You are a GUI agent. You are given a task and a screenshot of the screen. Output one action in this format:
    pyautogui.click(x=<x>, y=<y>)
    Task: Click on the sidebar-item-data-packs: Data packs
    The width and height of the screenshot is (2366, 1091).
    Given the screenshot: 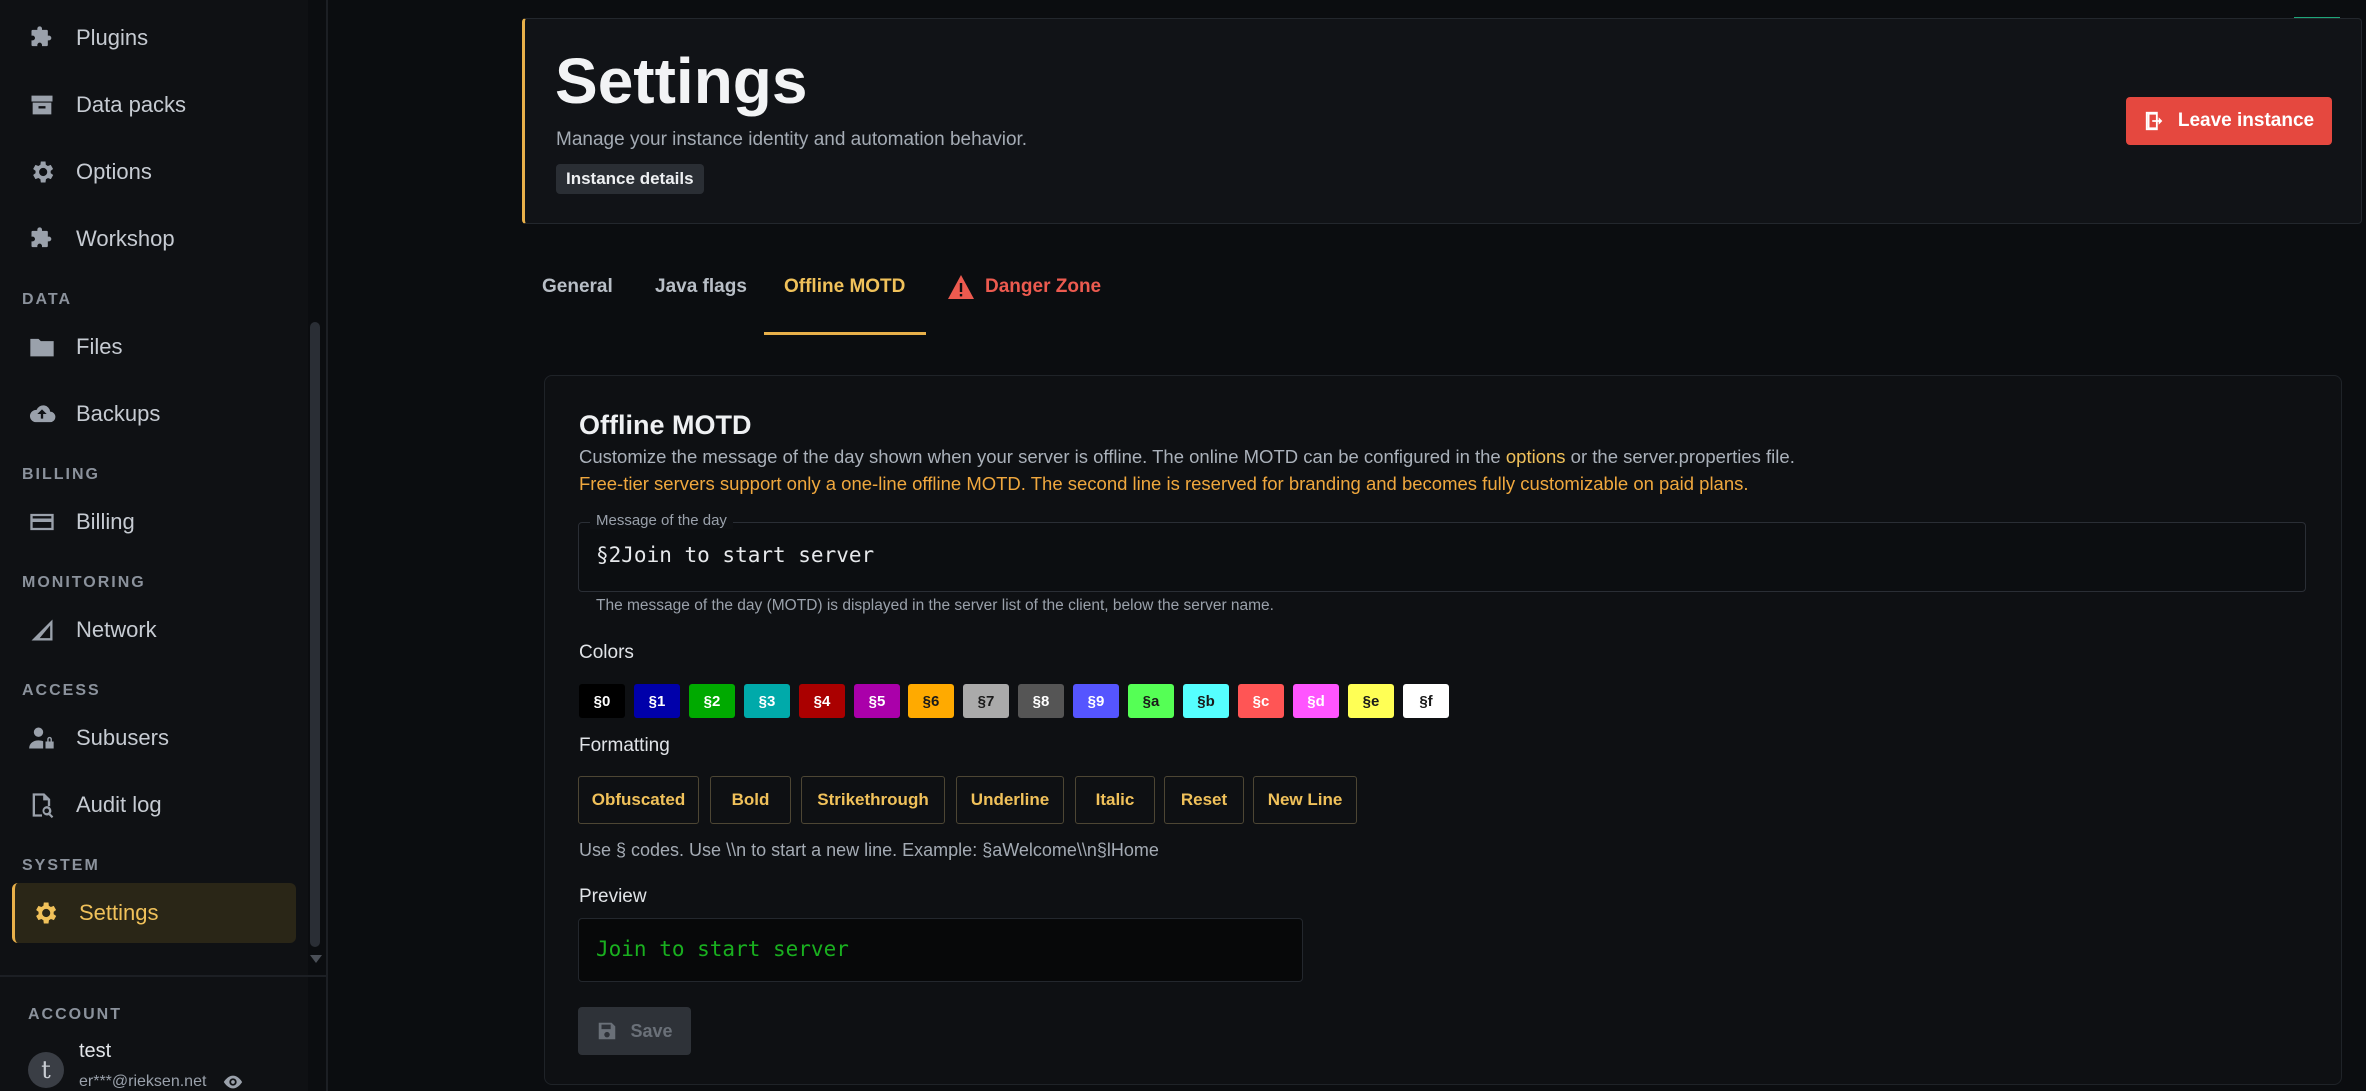 What is the action you would take?
    pyautogui.click(x=154, y=105)
    